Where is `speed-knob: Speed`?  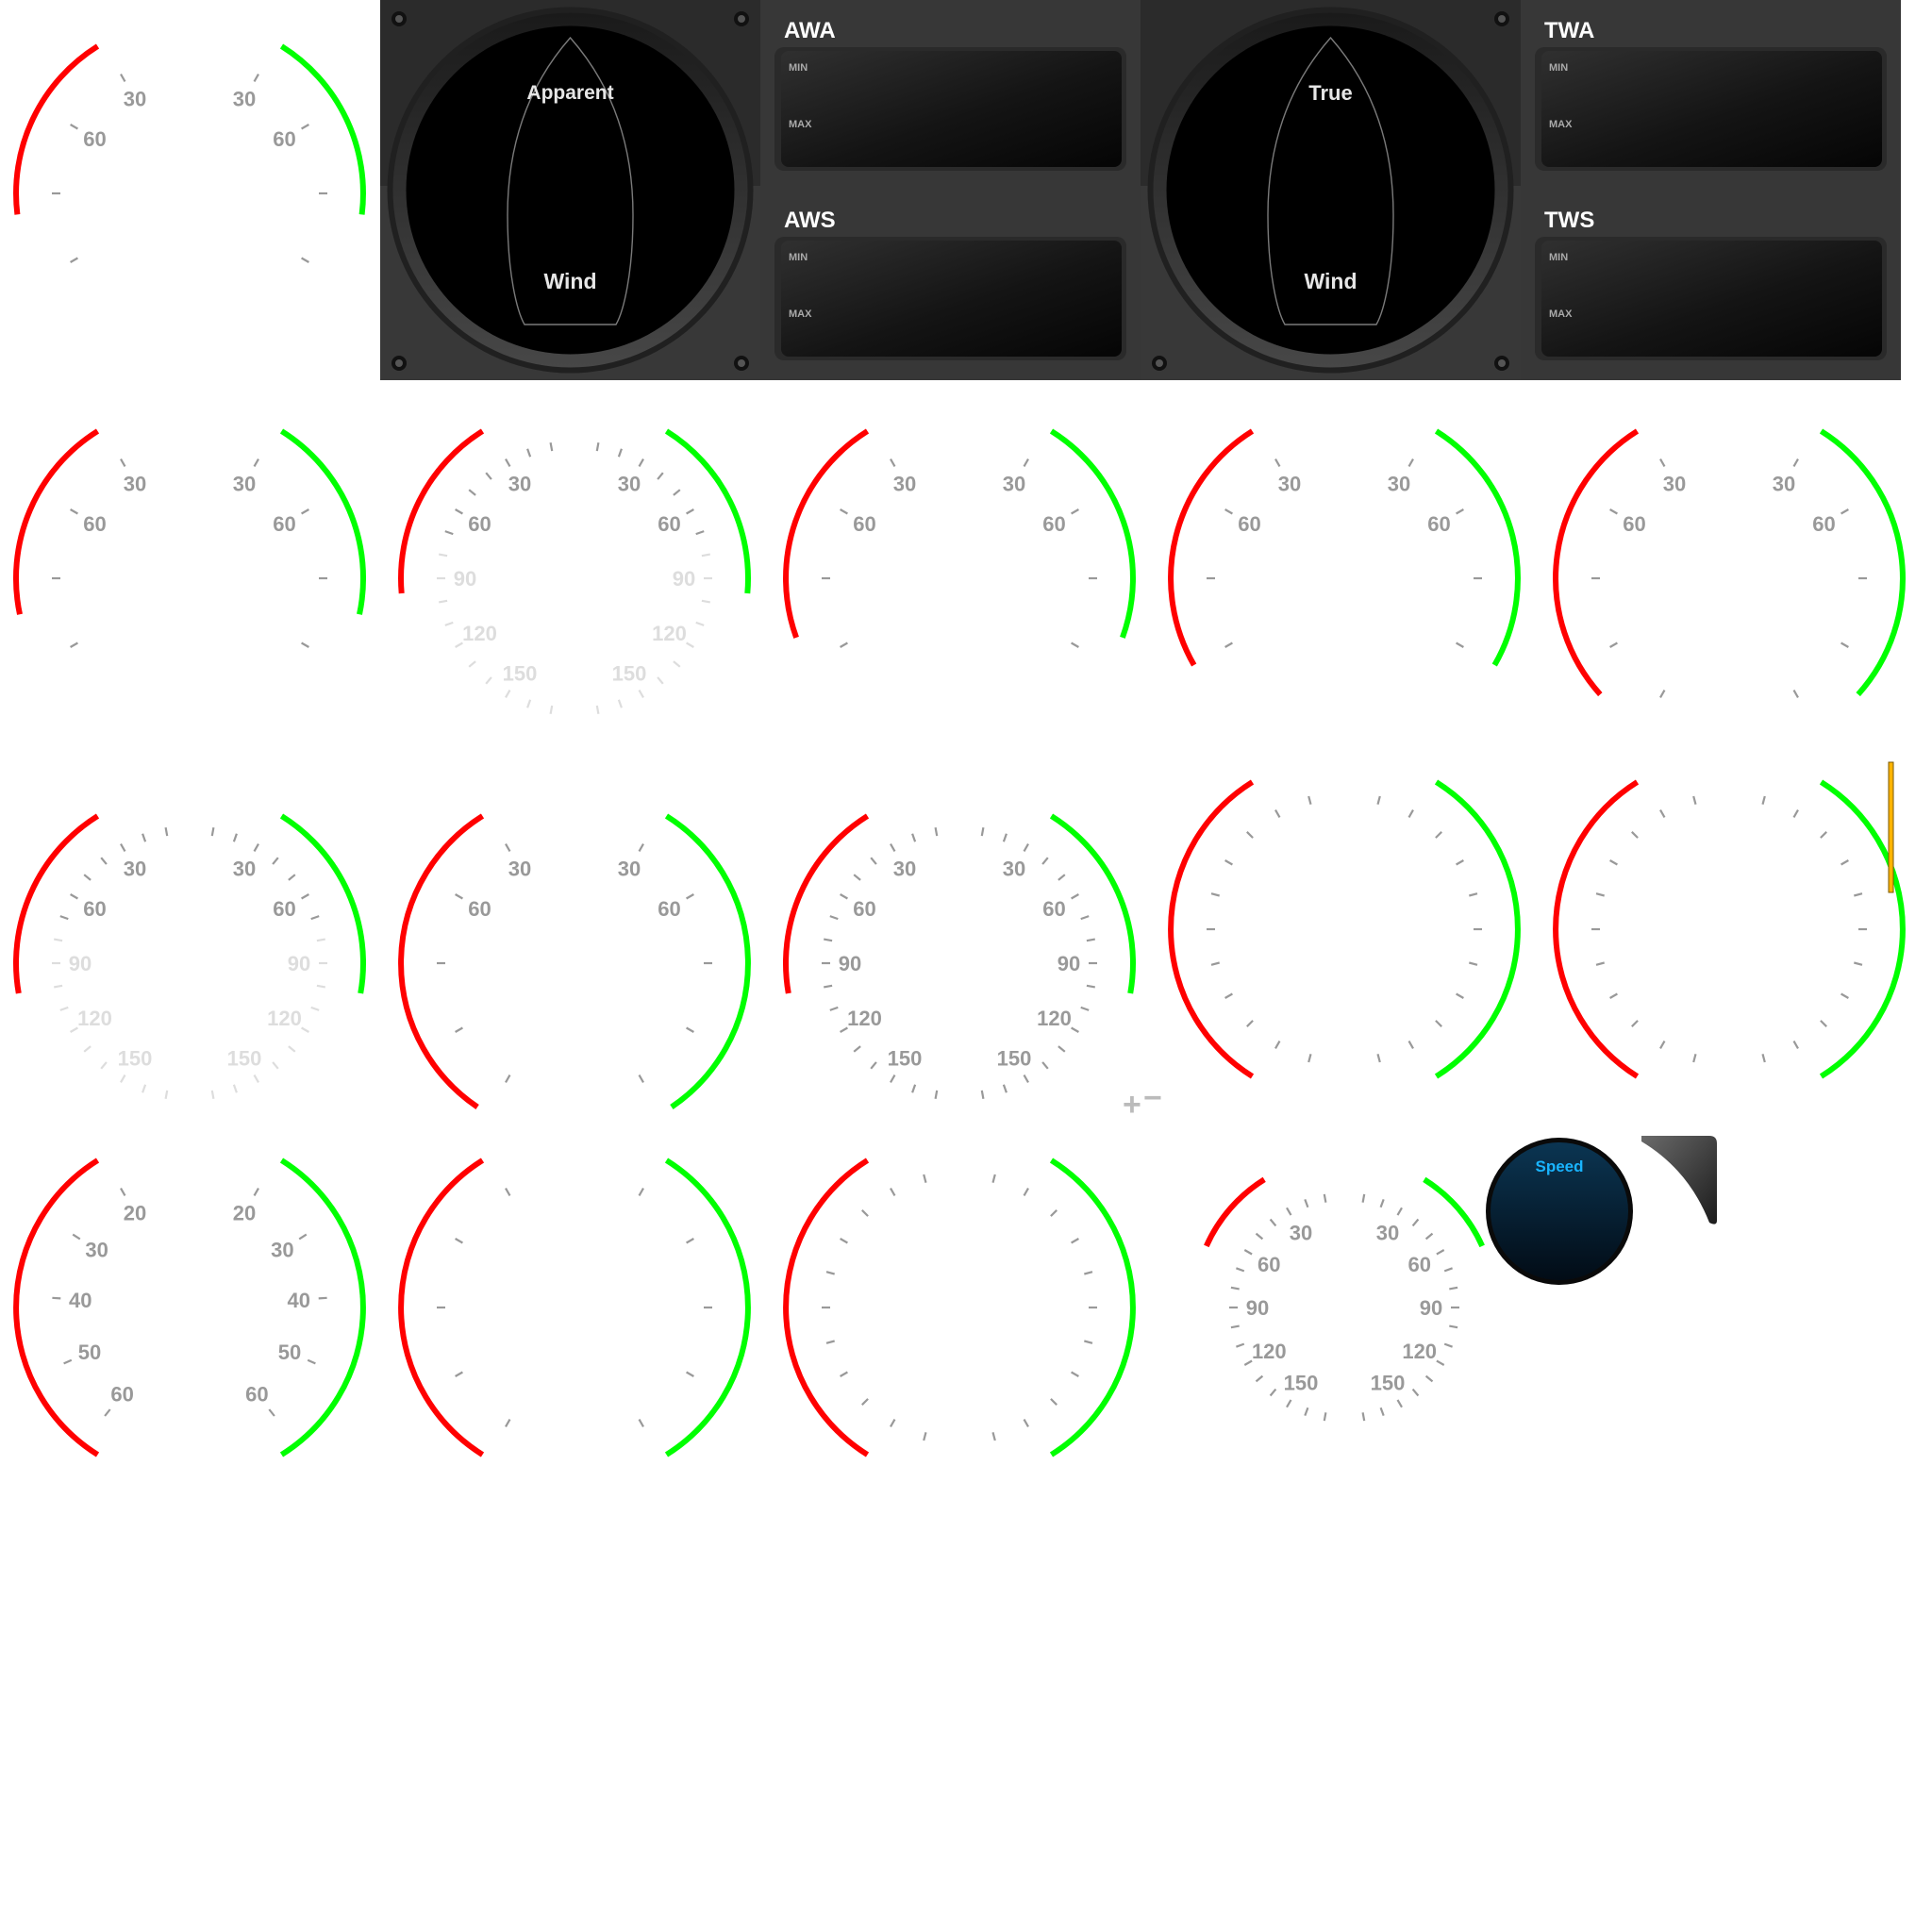 speed-knob: Speed is located at coordinates (1559, 1211).